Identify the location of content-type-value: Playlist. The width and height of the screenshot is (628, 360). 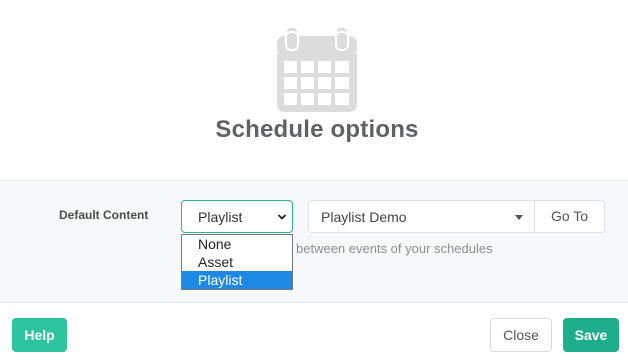
(220, 217).